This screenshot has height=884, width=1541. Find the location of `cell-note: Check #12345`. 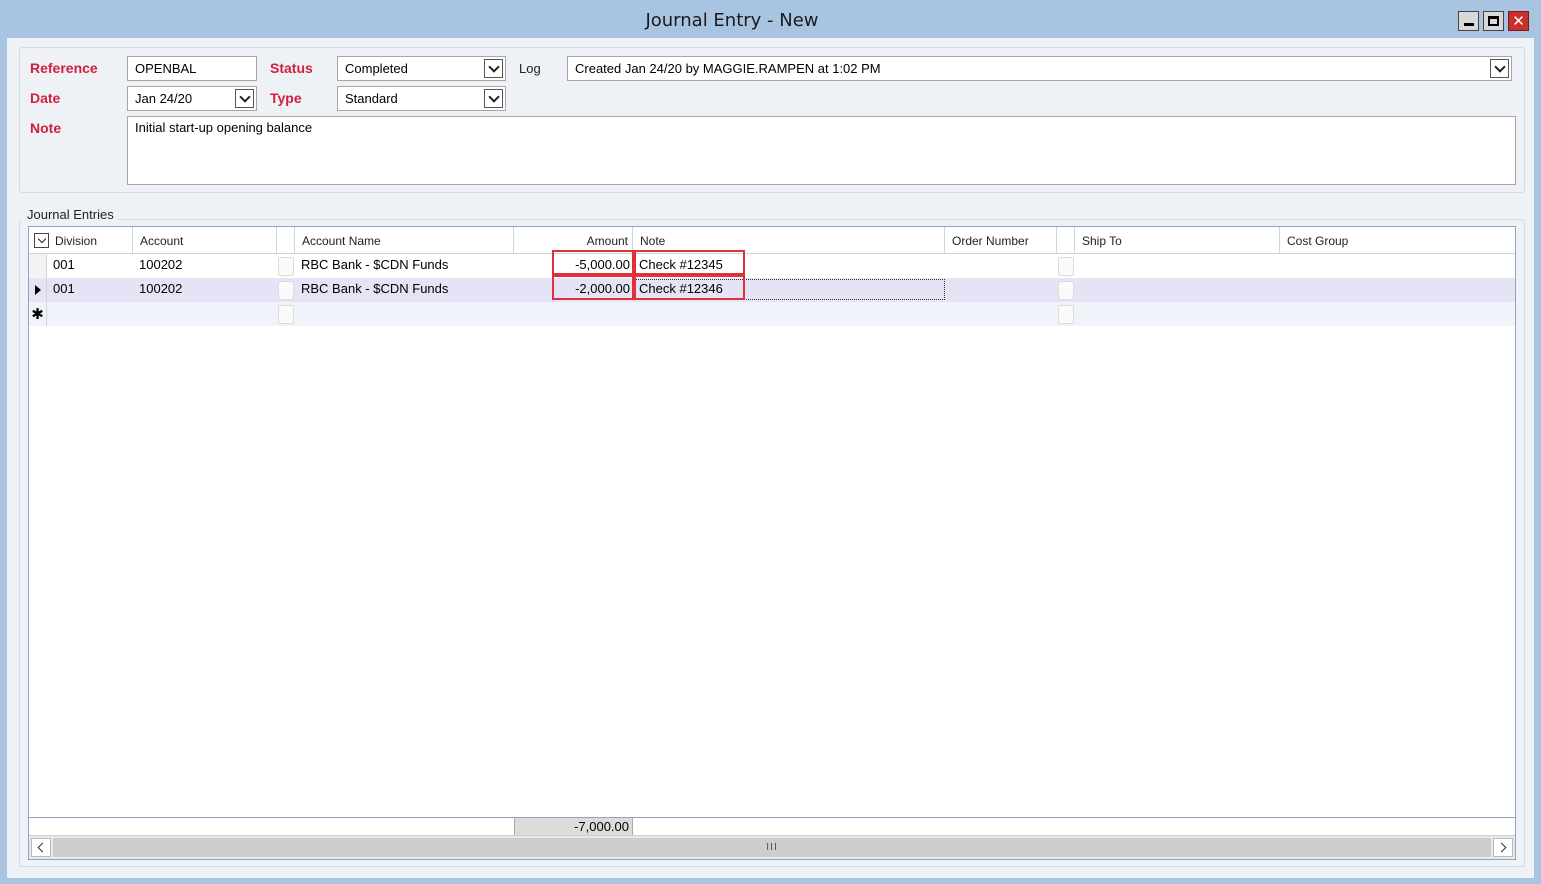

cell-note: Check #12345 is located at coordinates (790, 266).